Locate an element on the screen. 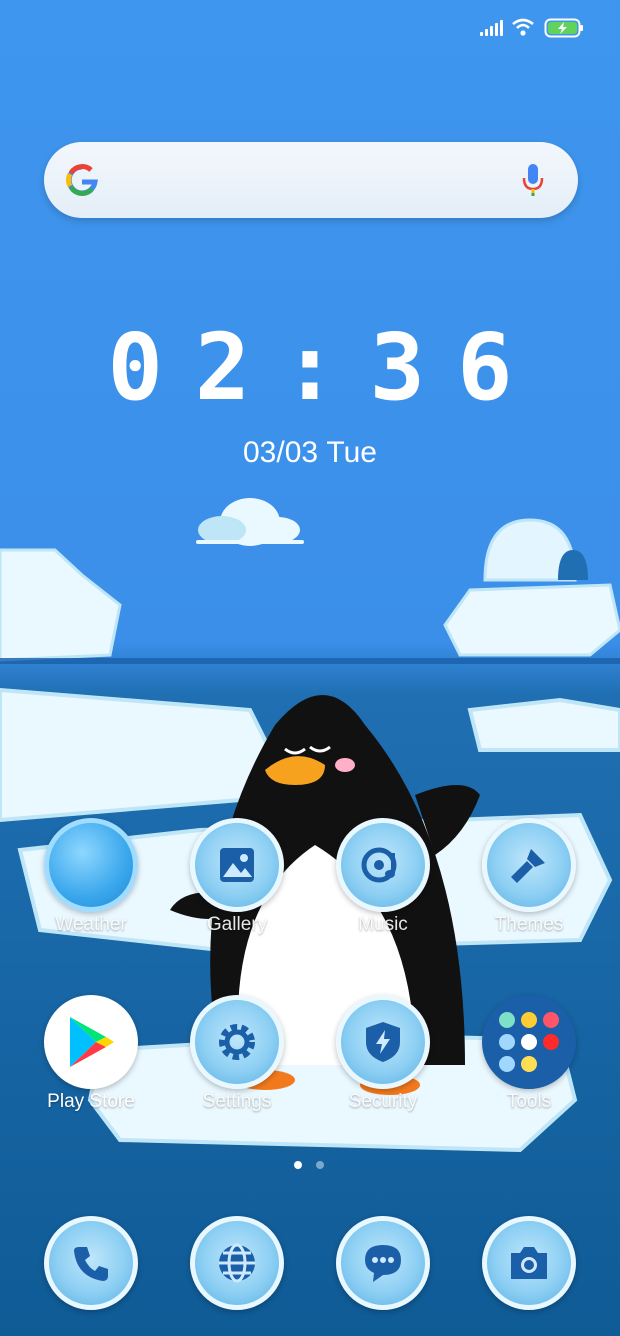 This screenshot has height=1336, width=620. wifi-icon is located at coordinates (523, 27).